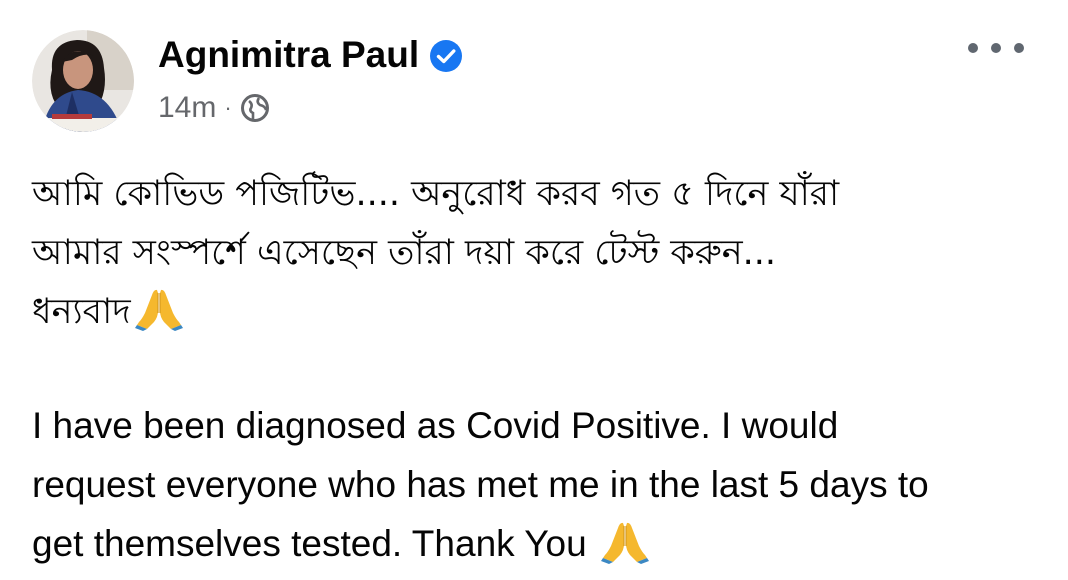 Image resolution: width=1068 pixels, height=580 pixels. What do you see at coordinates (255, 108) in the screenshot?
I see `globe-icon` at bounding box center [255, 108].